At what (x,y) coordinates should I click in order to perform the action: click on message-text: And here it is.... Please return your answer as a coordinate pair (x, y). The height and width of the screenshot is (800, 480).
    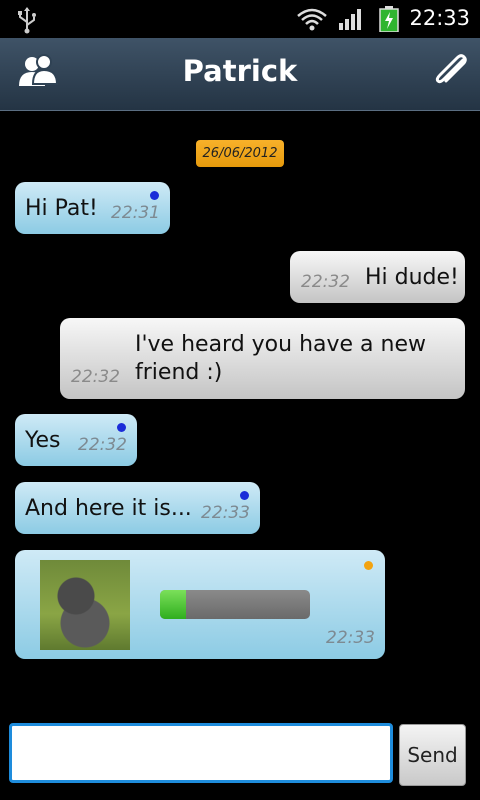
    Looking at the image, I should click on (108, 508).